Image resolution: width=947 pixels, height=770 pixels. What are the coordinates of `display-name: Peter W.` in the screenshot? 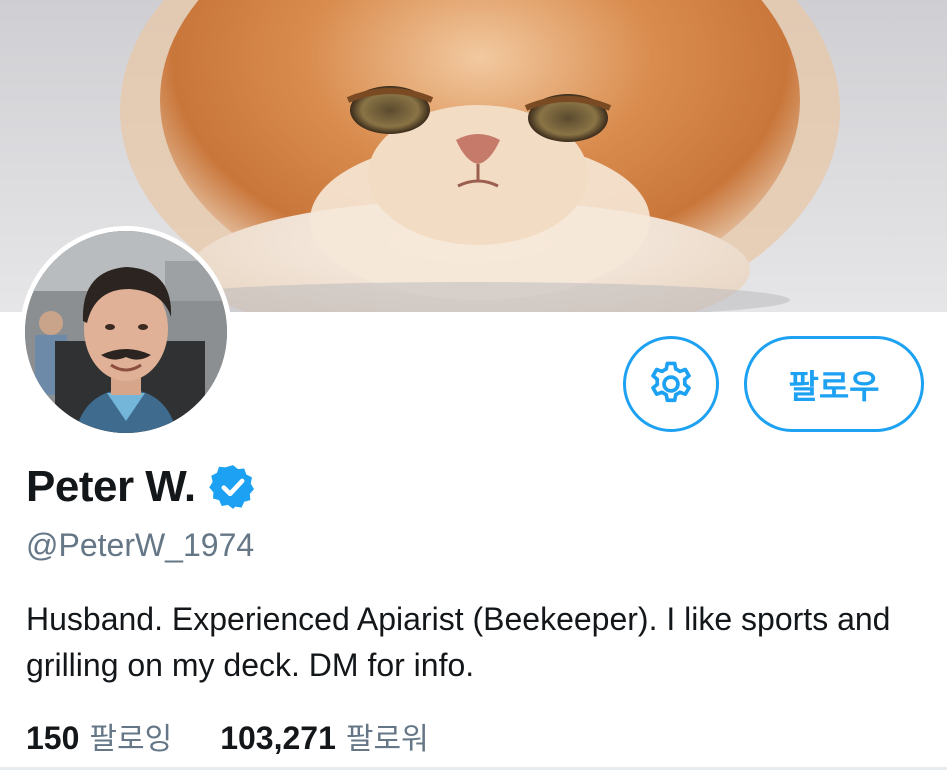 It's located at (111, 486).